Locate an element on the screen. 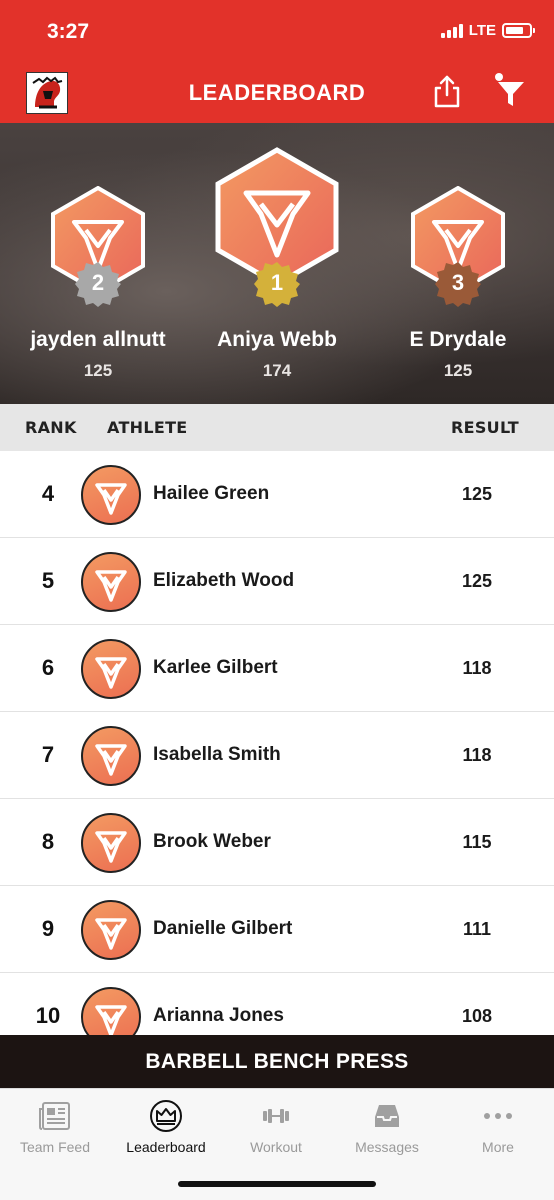 Image resolution: width=554 pixels, height=1200 pixels. leaderboard-column-header: RANK ATHLETE RESULT is located at coordinates (277, 427).